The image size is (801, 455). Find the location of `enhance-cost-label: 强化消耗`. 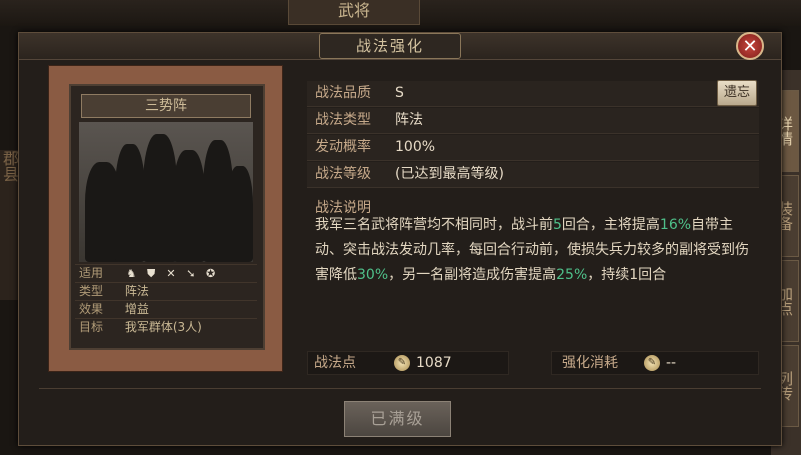

enhance-cost-label: 强化消耗 is located at coordinates (590, 363).